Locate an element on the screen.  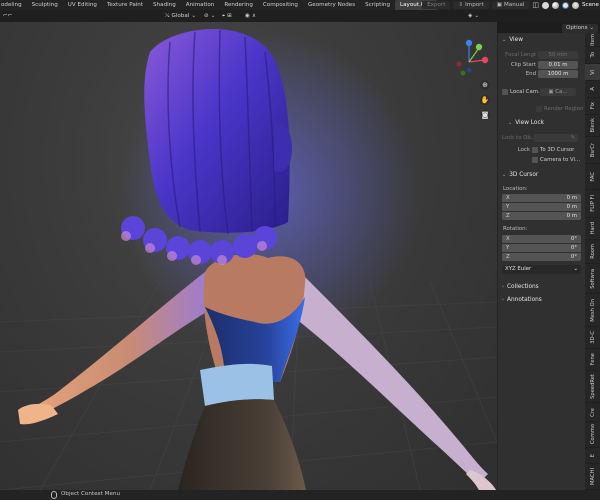
location-x-field: X 0 m is located at coordinates (541, 198).